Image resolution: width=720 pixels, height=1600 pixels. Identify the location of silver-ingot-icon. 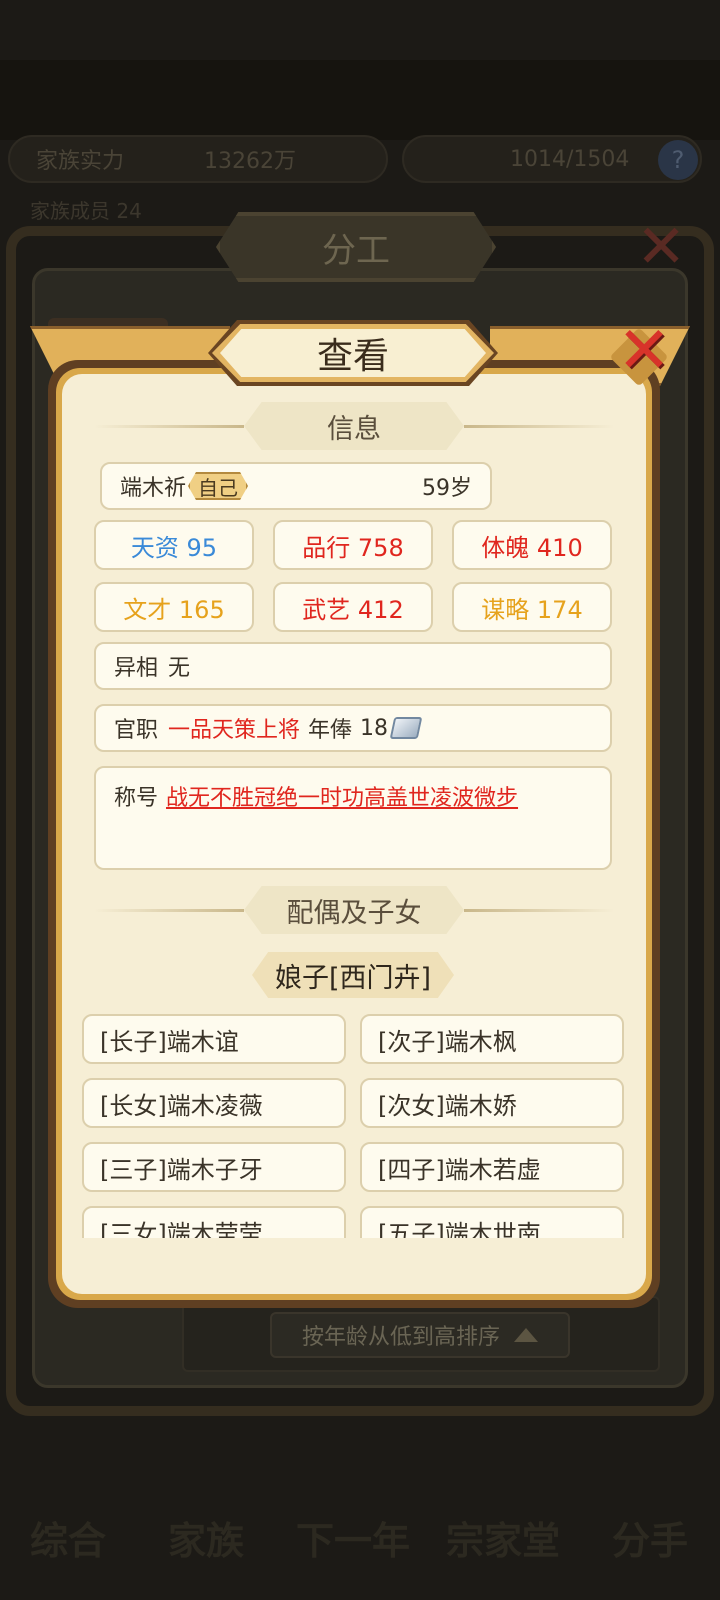
(406, 728).